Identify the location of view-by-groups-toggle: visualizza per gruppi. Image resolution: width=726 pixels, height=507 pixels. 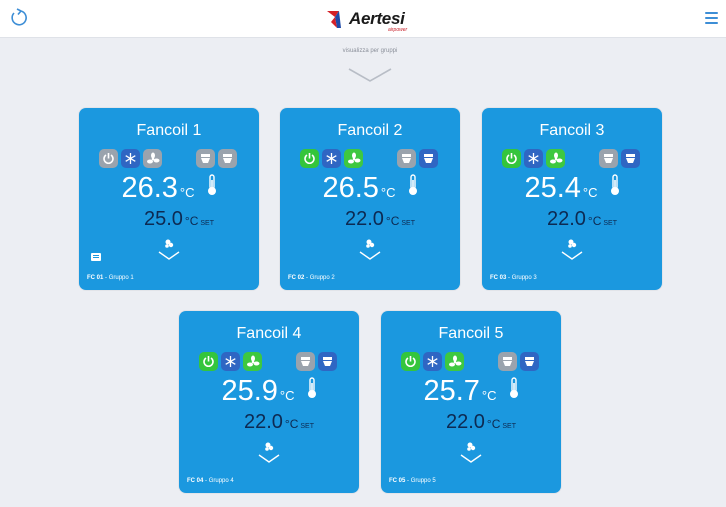
(370, 69).